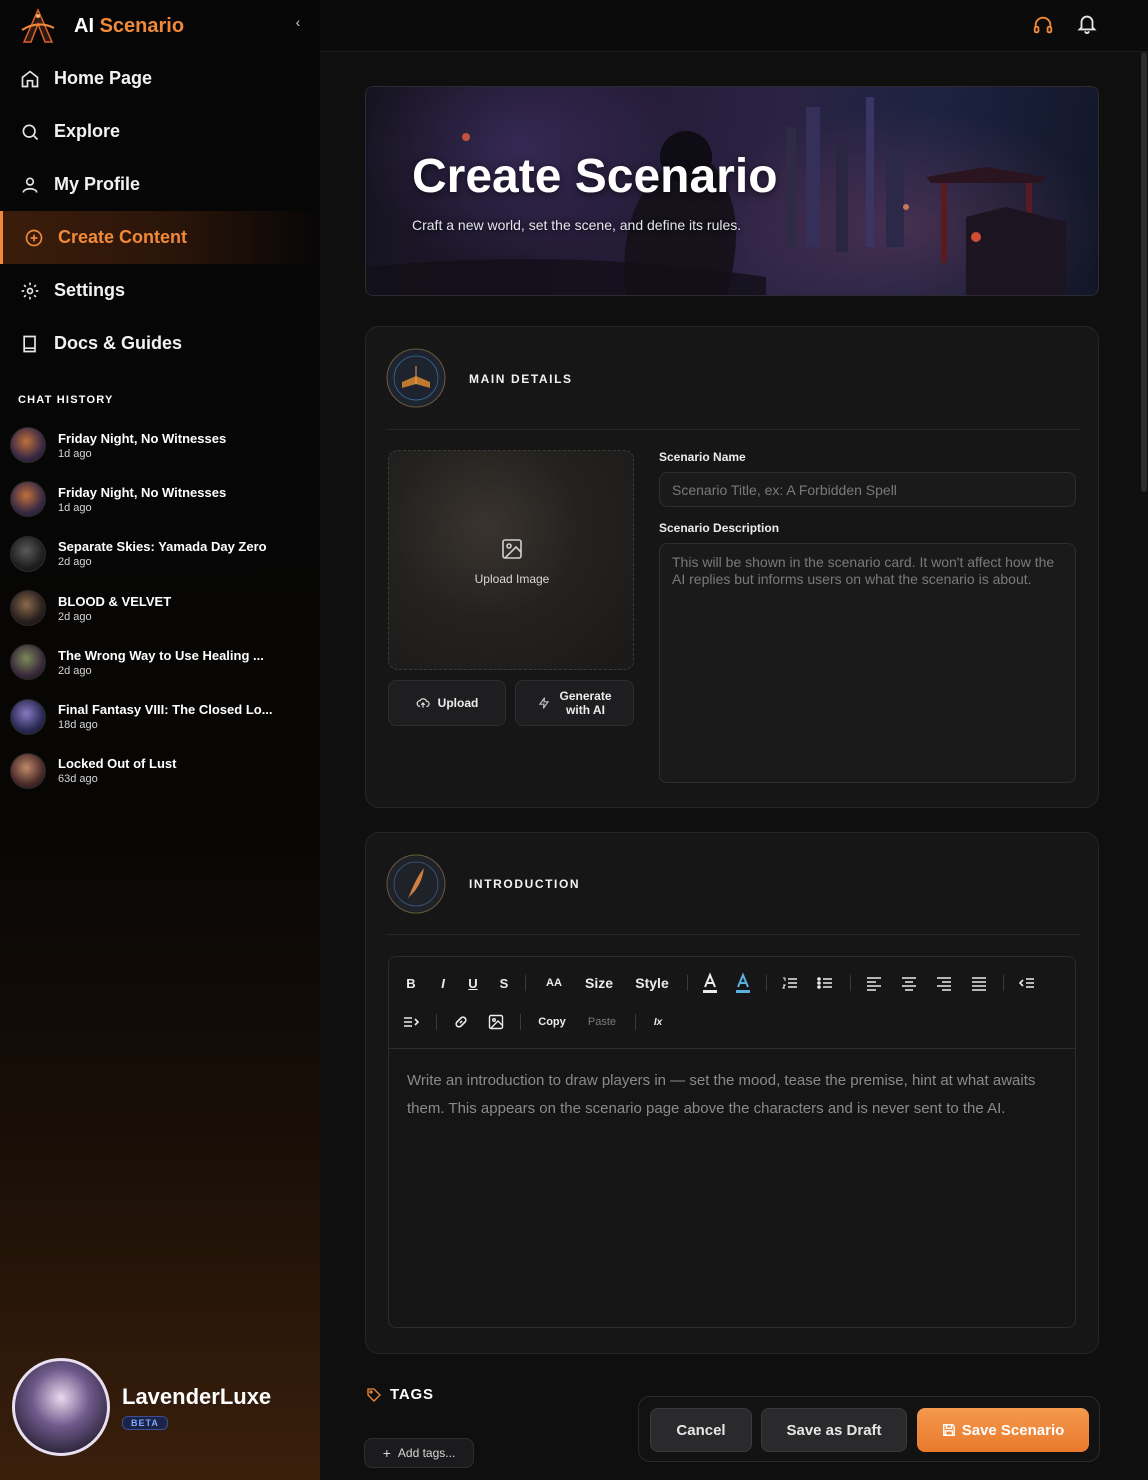  What do you see at coordinates (874, 983) in the screenshot?
I see `align-left-icon` at bounding box center [874, 983].